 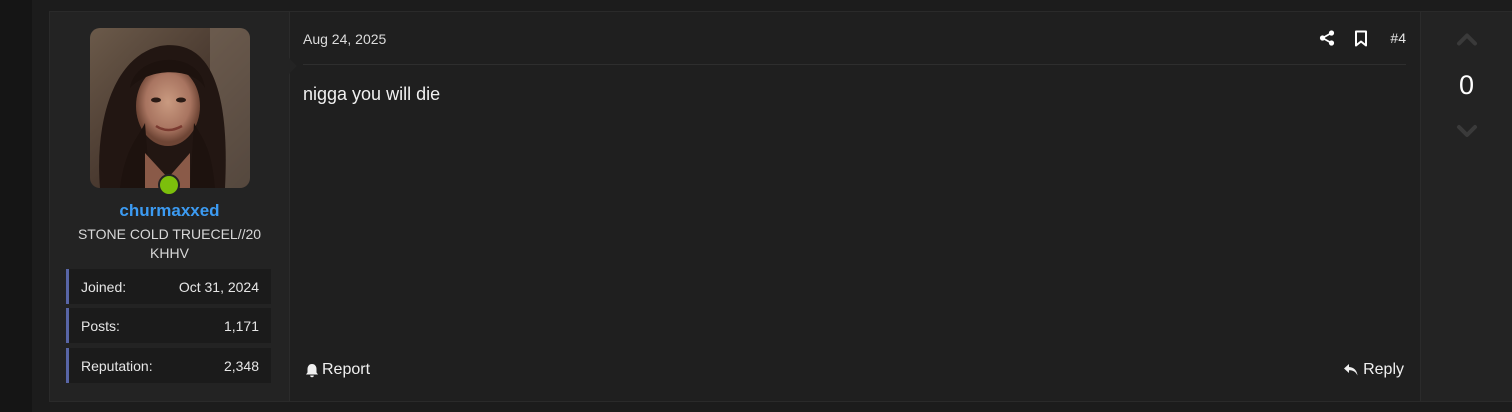 What do you see at coordinates (104, 286) in the screenshot?
I see `stat-label: Joined:` at bounding box center [104, 286].